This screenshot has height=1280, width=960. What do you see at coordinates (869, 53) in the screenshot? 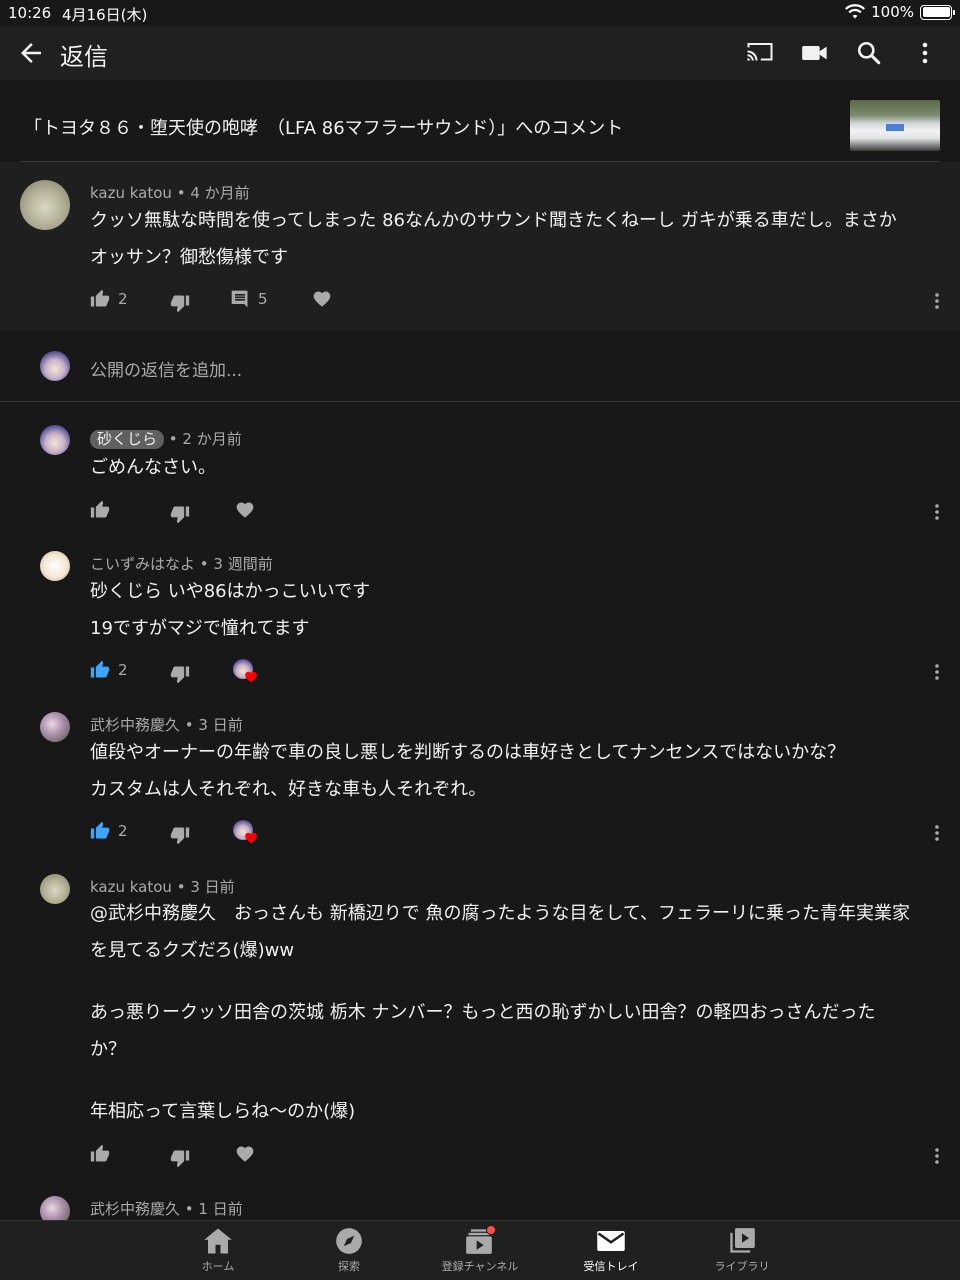
I see `search-icon` at bounding box center [869, 53].